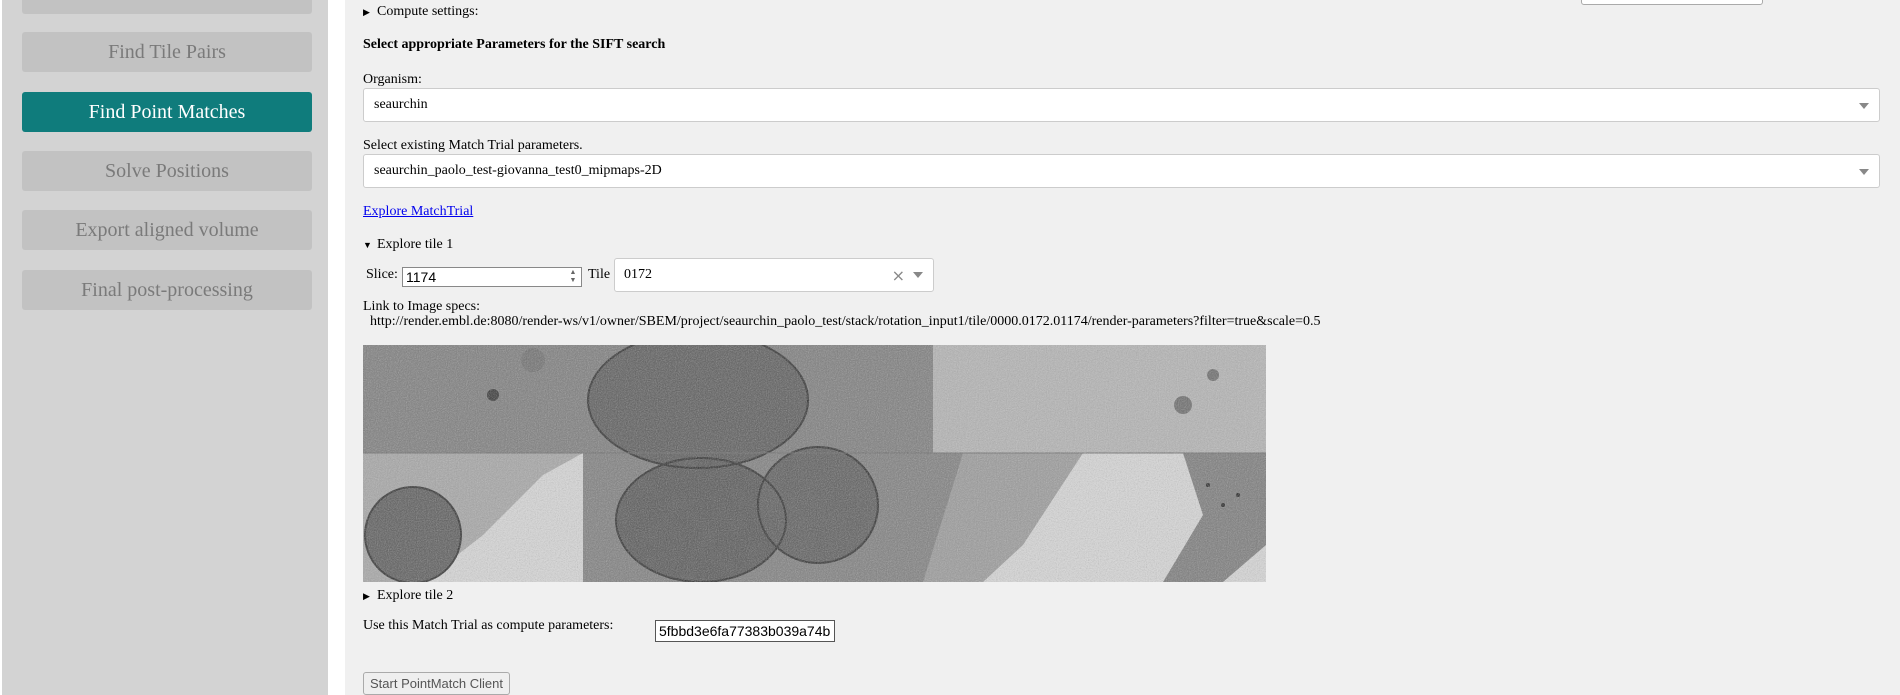 This screenshot has width=1900, height=695. What do you see at coordinates (367, 245) in the screenshot?
I see `expanded-triangle-icon: ▼` at bounding box center [367, 245].